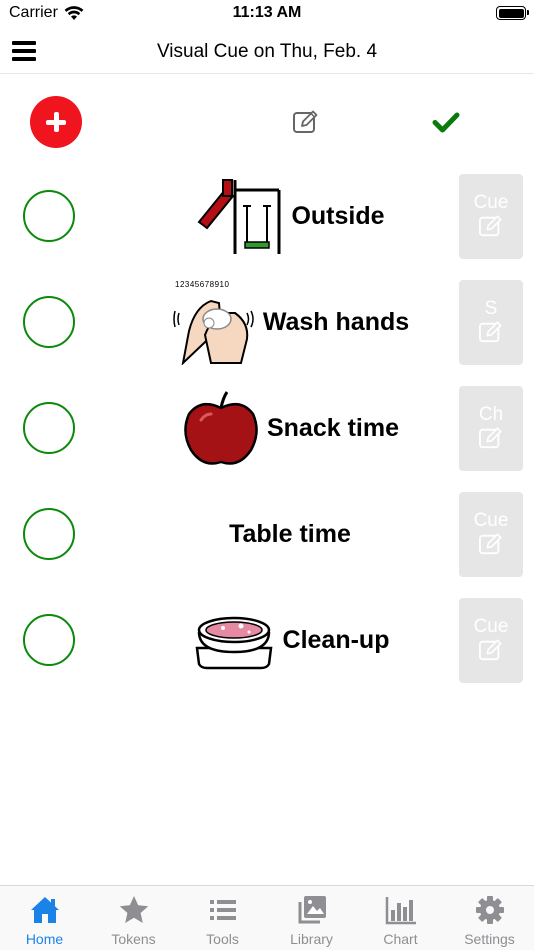 The width and height of the screenshot is (534, 950). Describe the element at coordinates (44, 910) in the screenshot. I see `home-icon` at that location.